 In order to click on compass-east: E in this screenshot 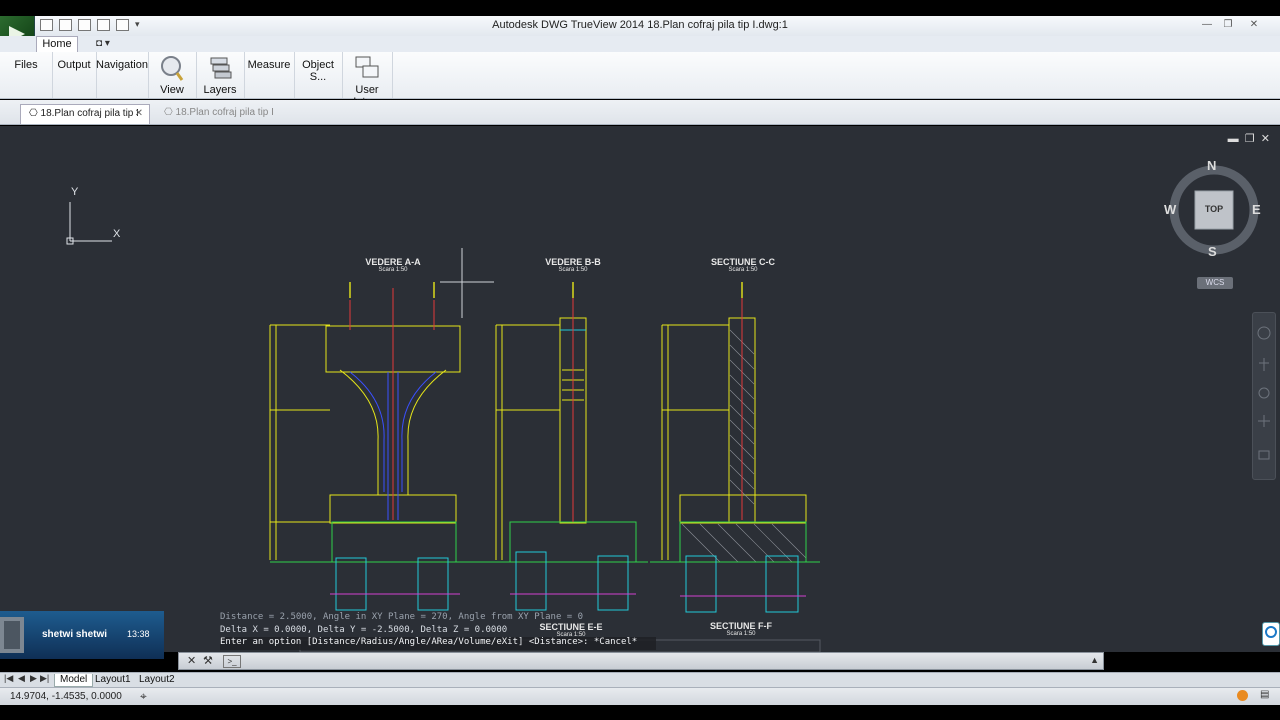, I will do `click(1256, 209)`.